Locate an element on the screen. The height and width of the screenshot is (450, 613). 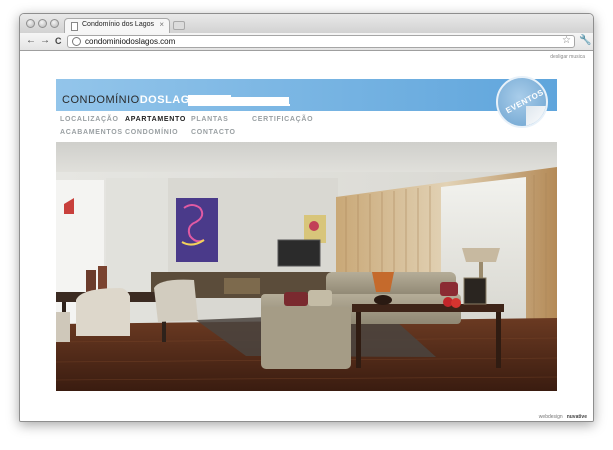
title-bar: Condomínio dos Lagos × is located at coordinates (306, 23).